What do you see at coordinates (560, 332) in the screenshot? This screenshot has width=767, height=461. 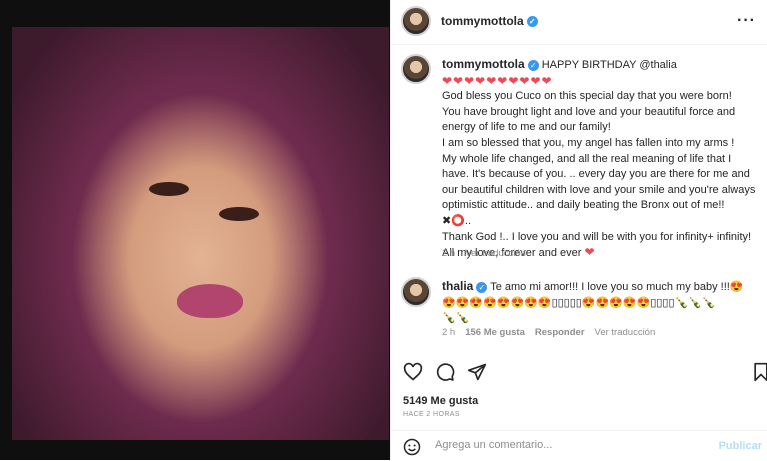 I see `reply-respond-button: Responder` at bounding box center [560, 332].